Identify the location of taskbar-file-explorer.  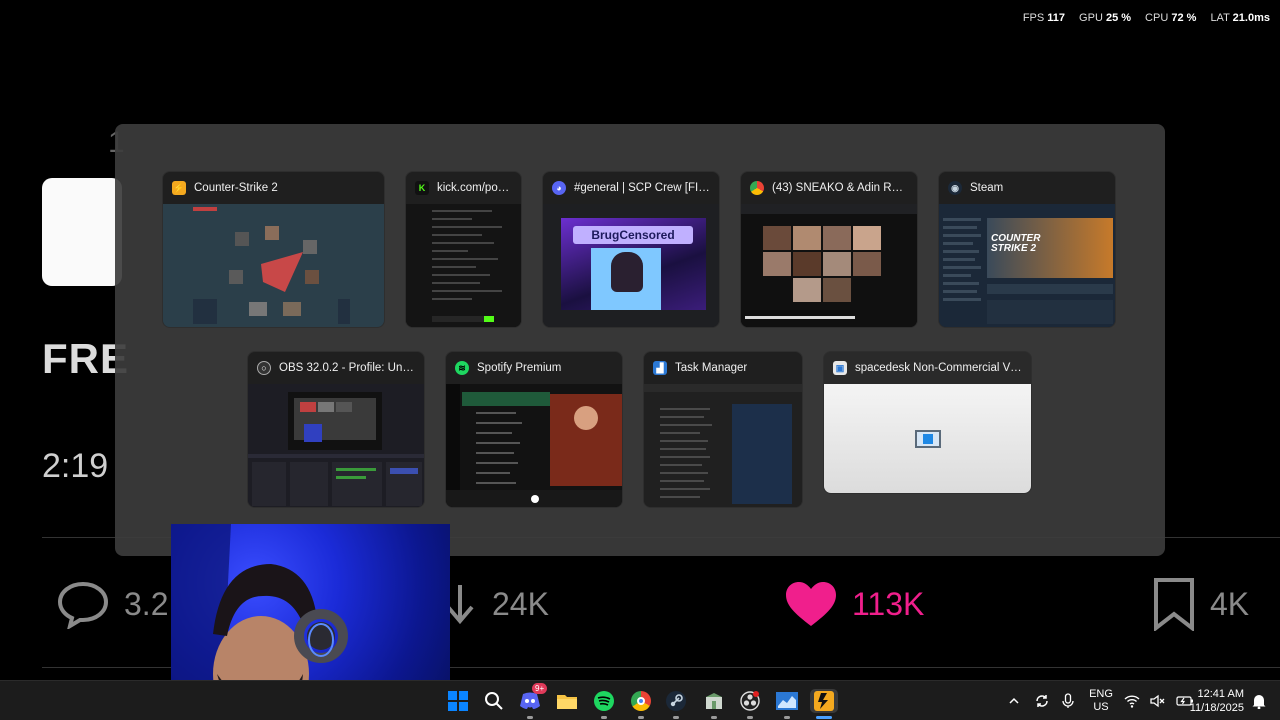
(567, 701).